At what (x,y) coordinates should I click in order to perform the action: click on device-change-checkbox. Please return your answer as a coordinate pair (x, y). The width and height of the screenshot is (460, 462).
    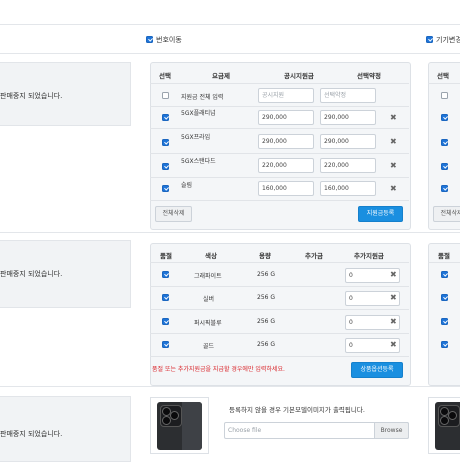
    Looking at the image, I should click on (429, 39).